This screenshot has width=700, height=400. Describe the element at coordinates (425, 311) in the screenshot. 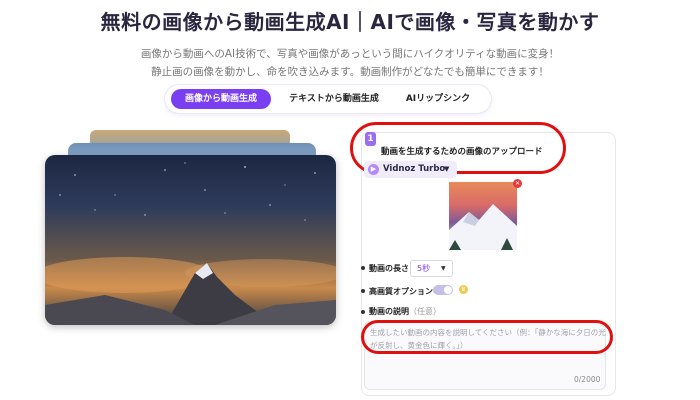

I see `description-optional: （任意）` at that location.